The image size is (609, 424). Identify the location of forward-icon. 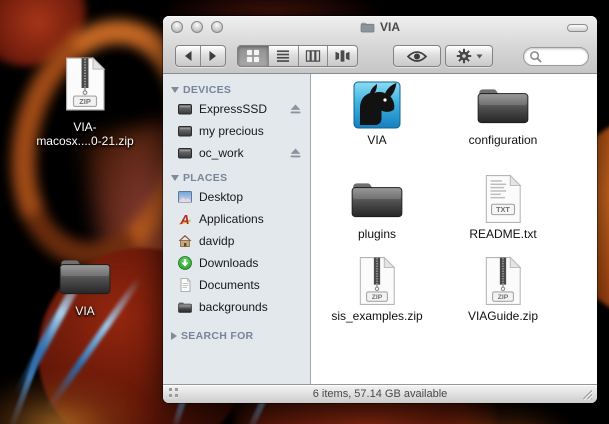
(213, 56).